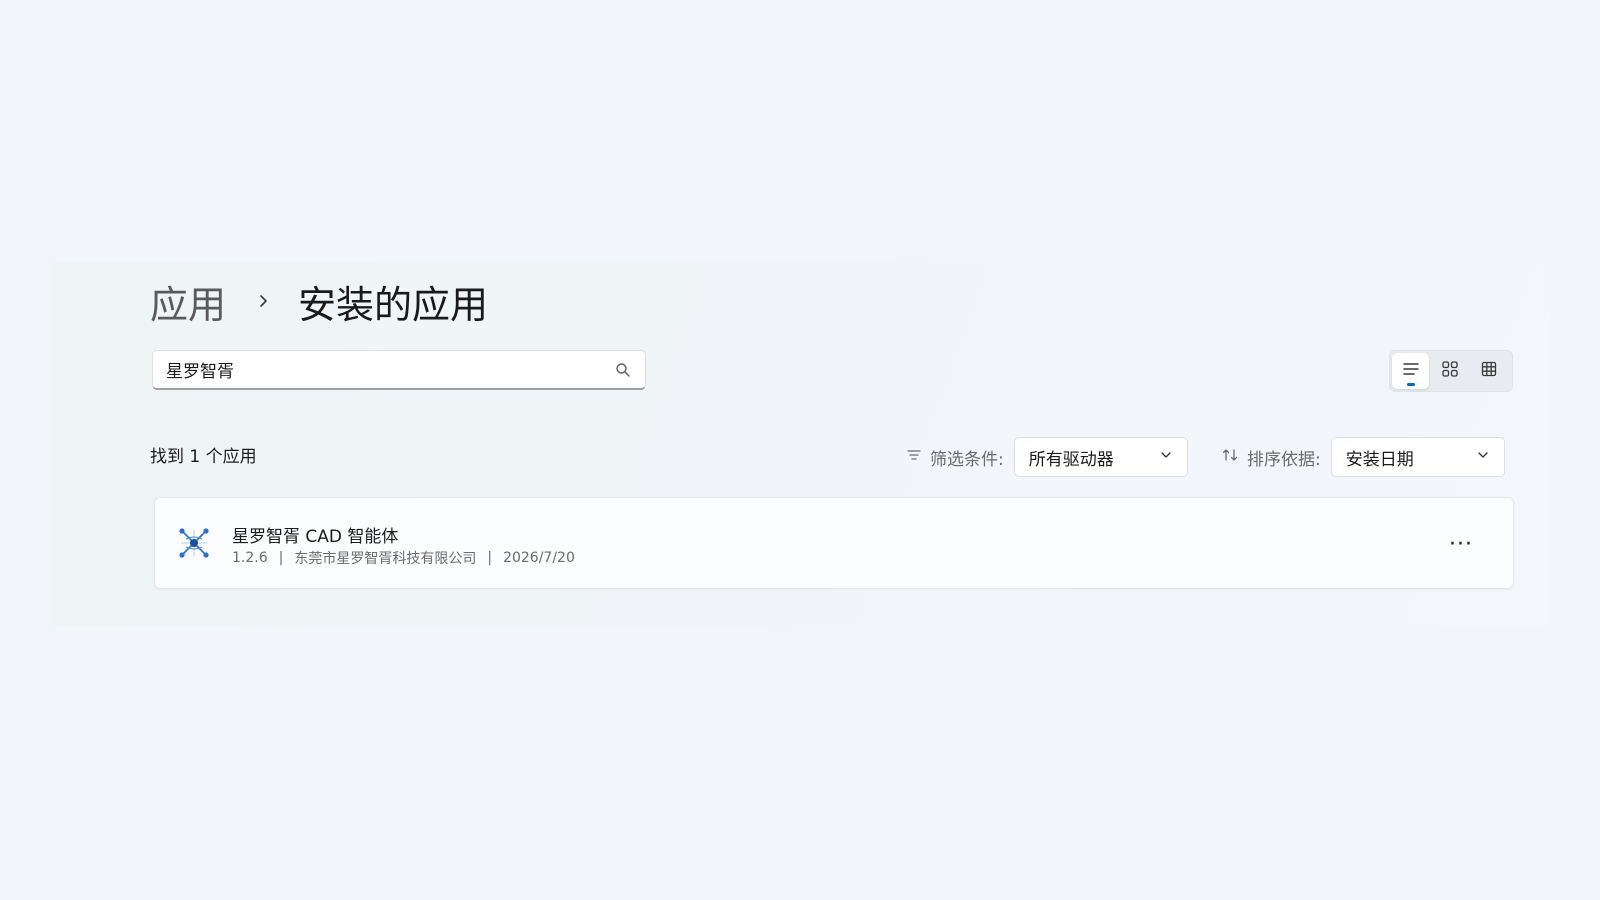 The image size is (1600, 900). I want to click on tile-view-button, so click(1449, 371).